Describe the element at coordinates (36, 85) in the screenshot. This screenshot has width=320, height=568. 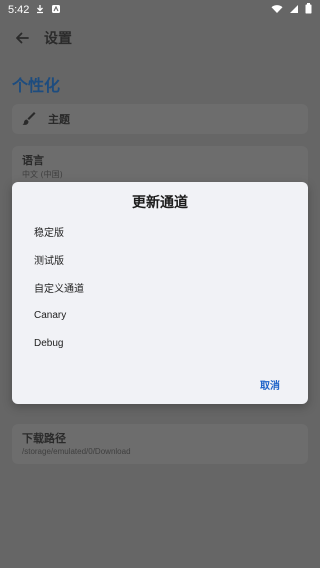
I see `section-title: 个性化` at that location.